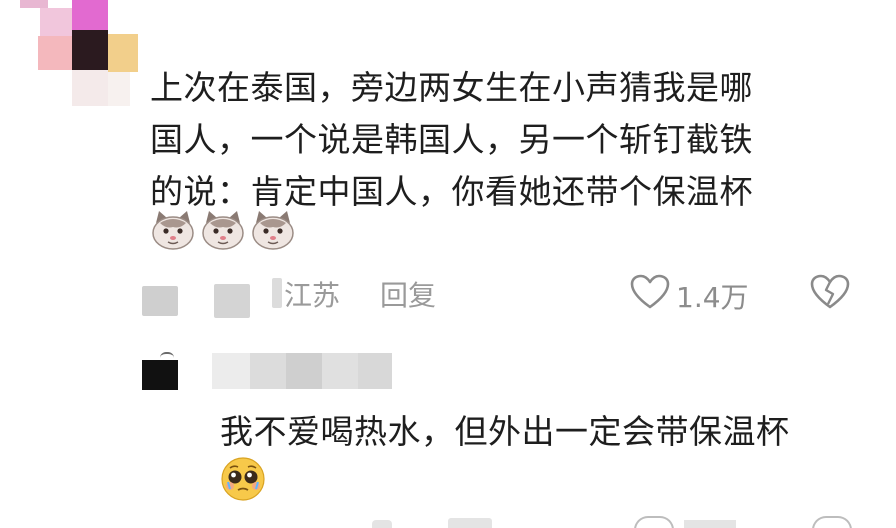 This screenshot has height=528, width=896. Describe the element at coordinates (408, 294) in the screenshot. I see `reply-button: 回复` at that location.